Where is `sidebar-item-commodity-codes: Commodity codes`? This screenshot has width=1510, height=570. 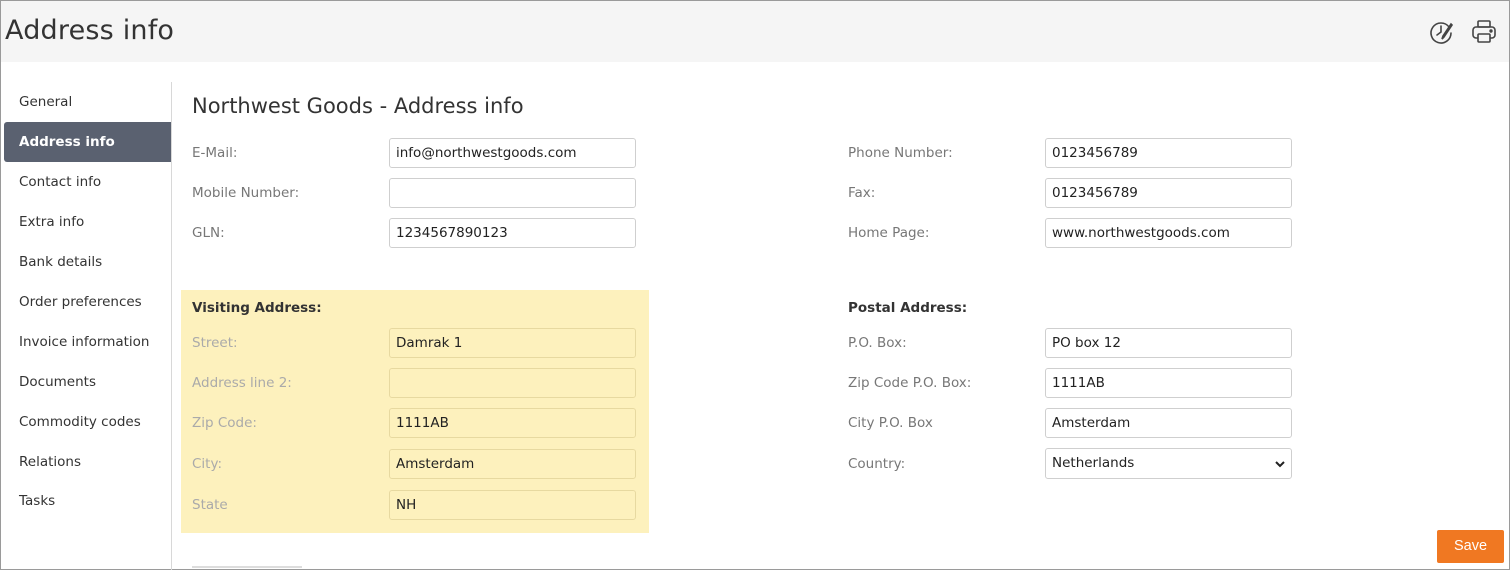 sidebar-item-commodity-codes: Commodity codes is located at coordinates (87, 422).